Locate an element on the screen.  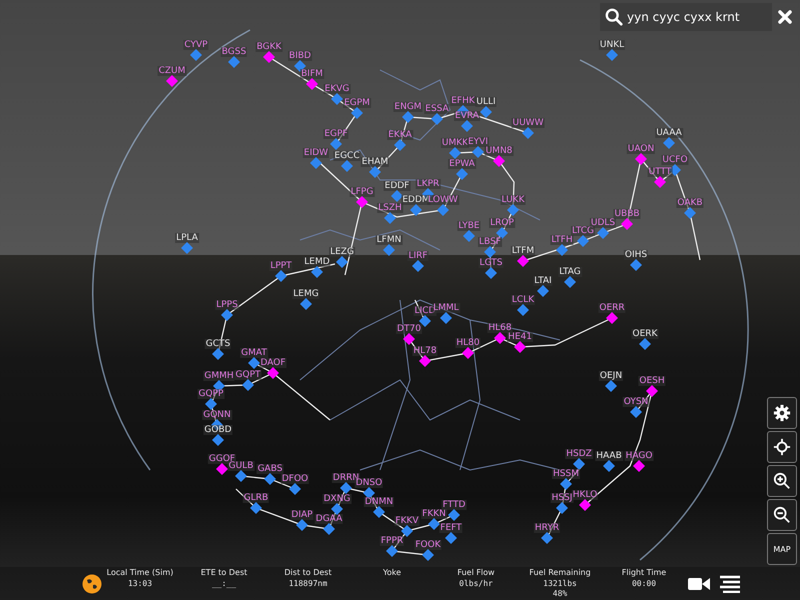
airport-code-label: HL68 is located at coordinates (500, 328).